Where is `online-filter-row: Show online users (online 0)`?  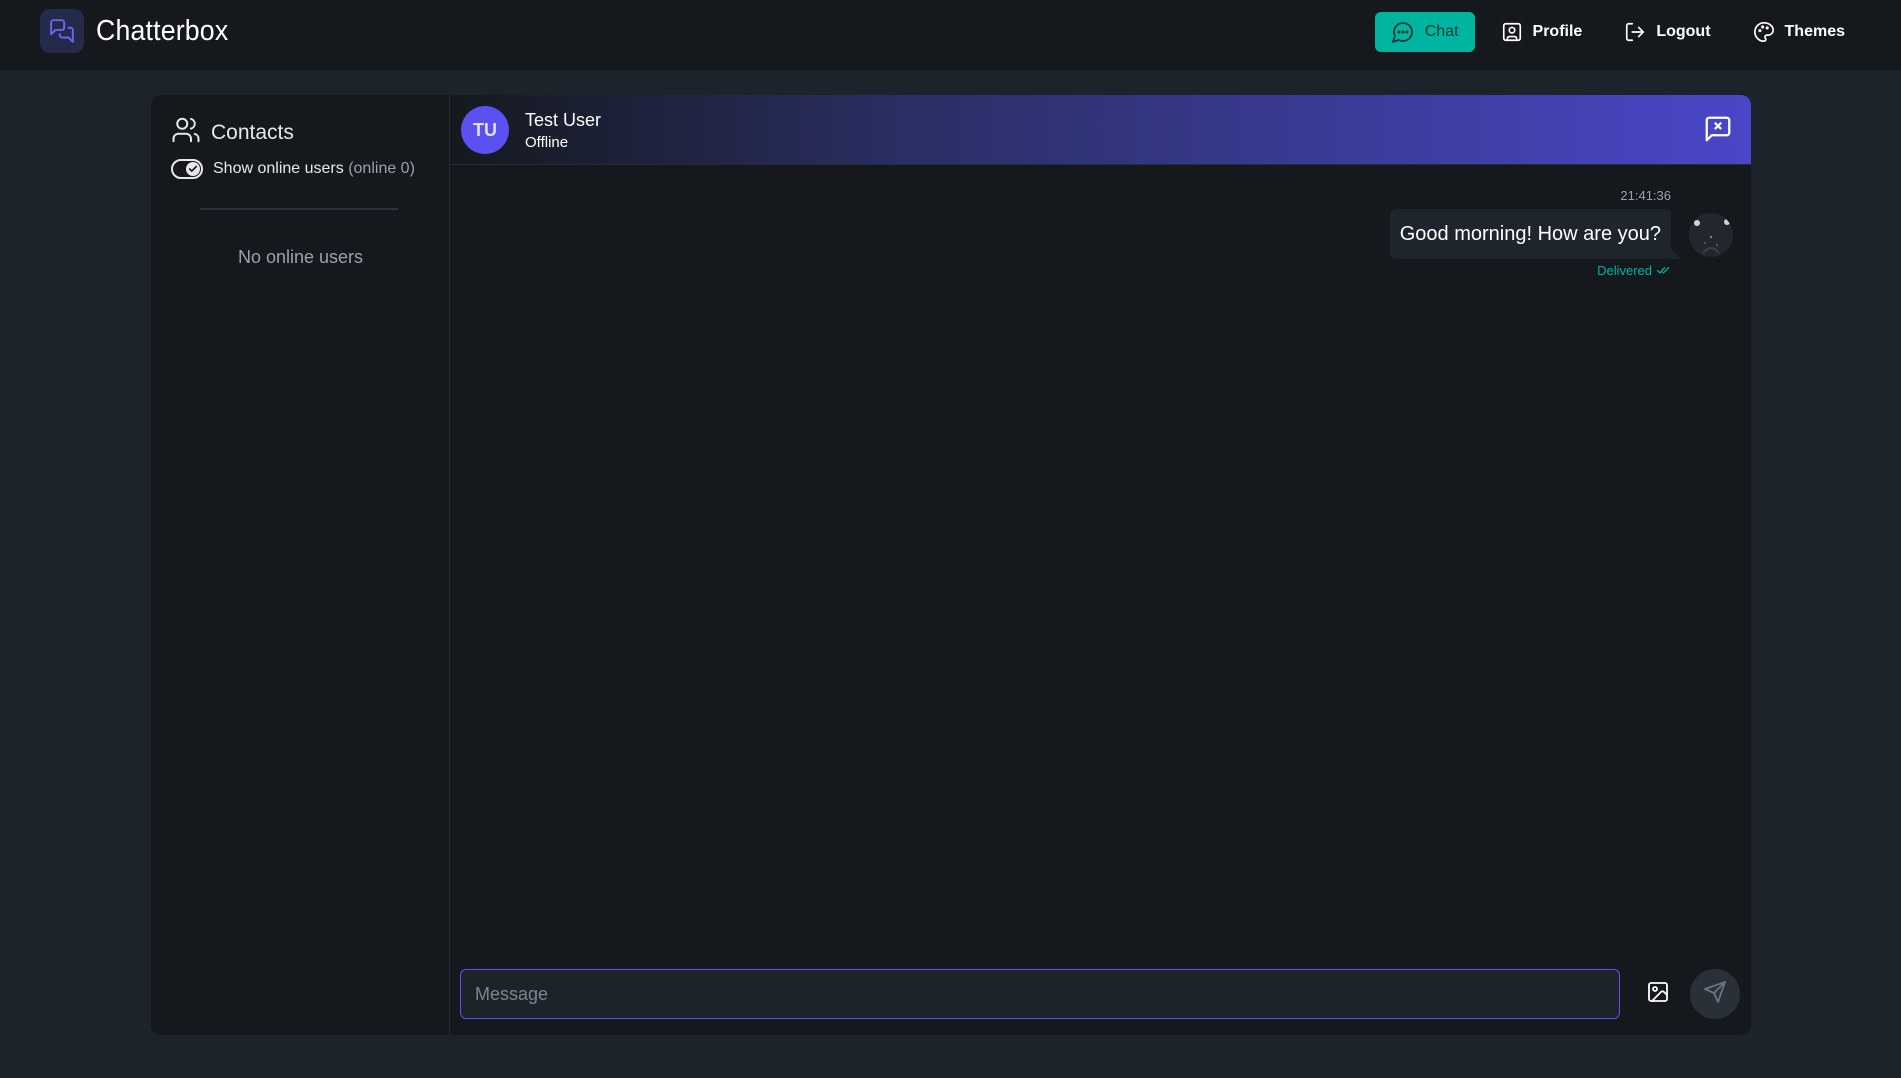
online-filter-row: Show online users (online 0) is located at coordinates (293, 169).